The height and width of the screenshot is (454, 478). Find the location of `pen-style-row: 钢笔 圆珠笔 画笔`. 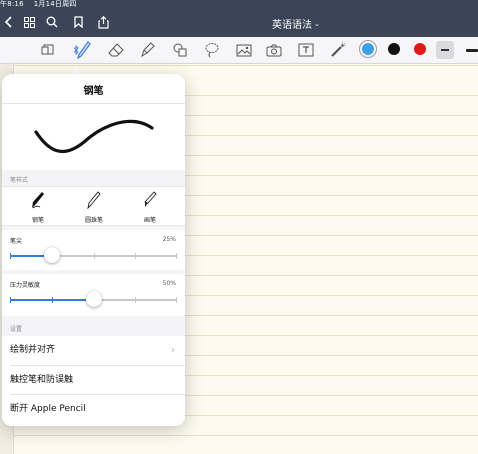

pen-style-row: 钢笔 圆珠笔 画笔 is located at coordinates (93, 206).